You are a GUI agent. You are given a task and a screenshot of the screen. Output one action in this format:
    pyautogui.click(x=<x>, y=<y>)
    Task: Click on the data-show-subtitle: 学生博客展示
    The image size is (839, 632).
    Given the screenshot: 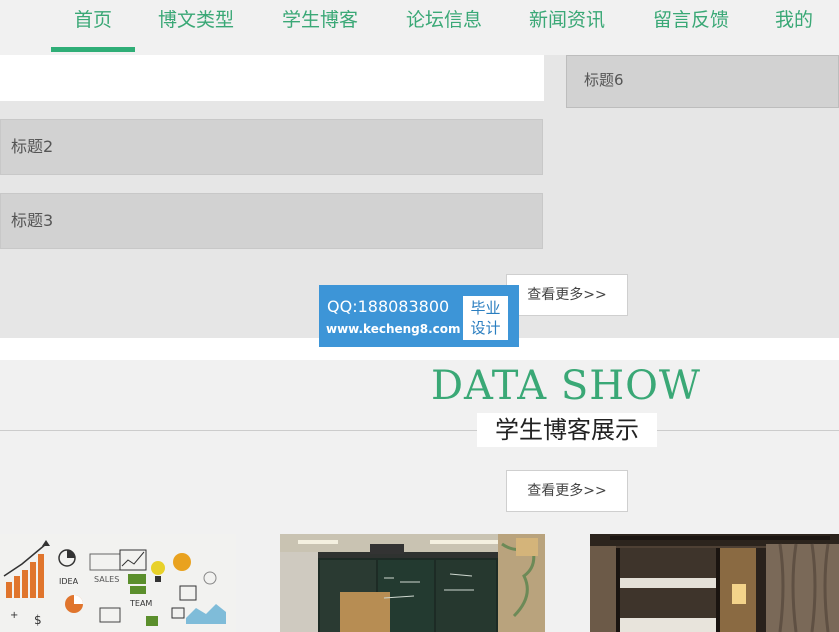 What is the action you would take?
    pyautogui.click(x=567, y=430)
    